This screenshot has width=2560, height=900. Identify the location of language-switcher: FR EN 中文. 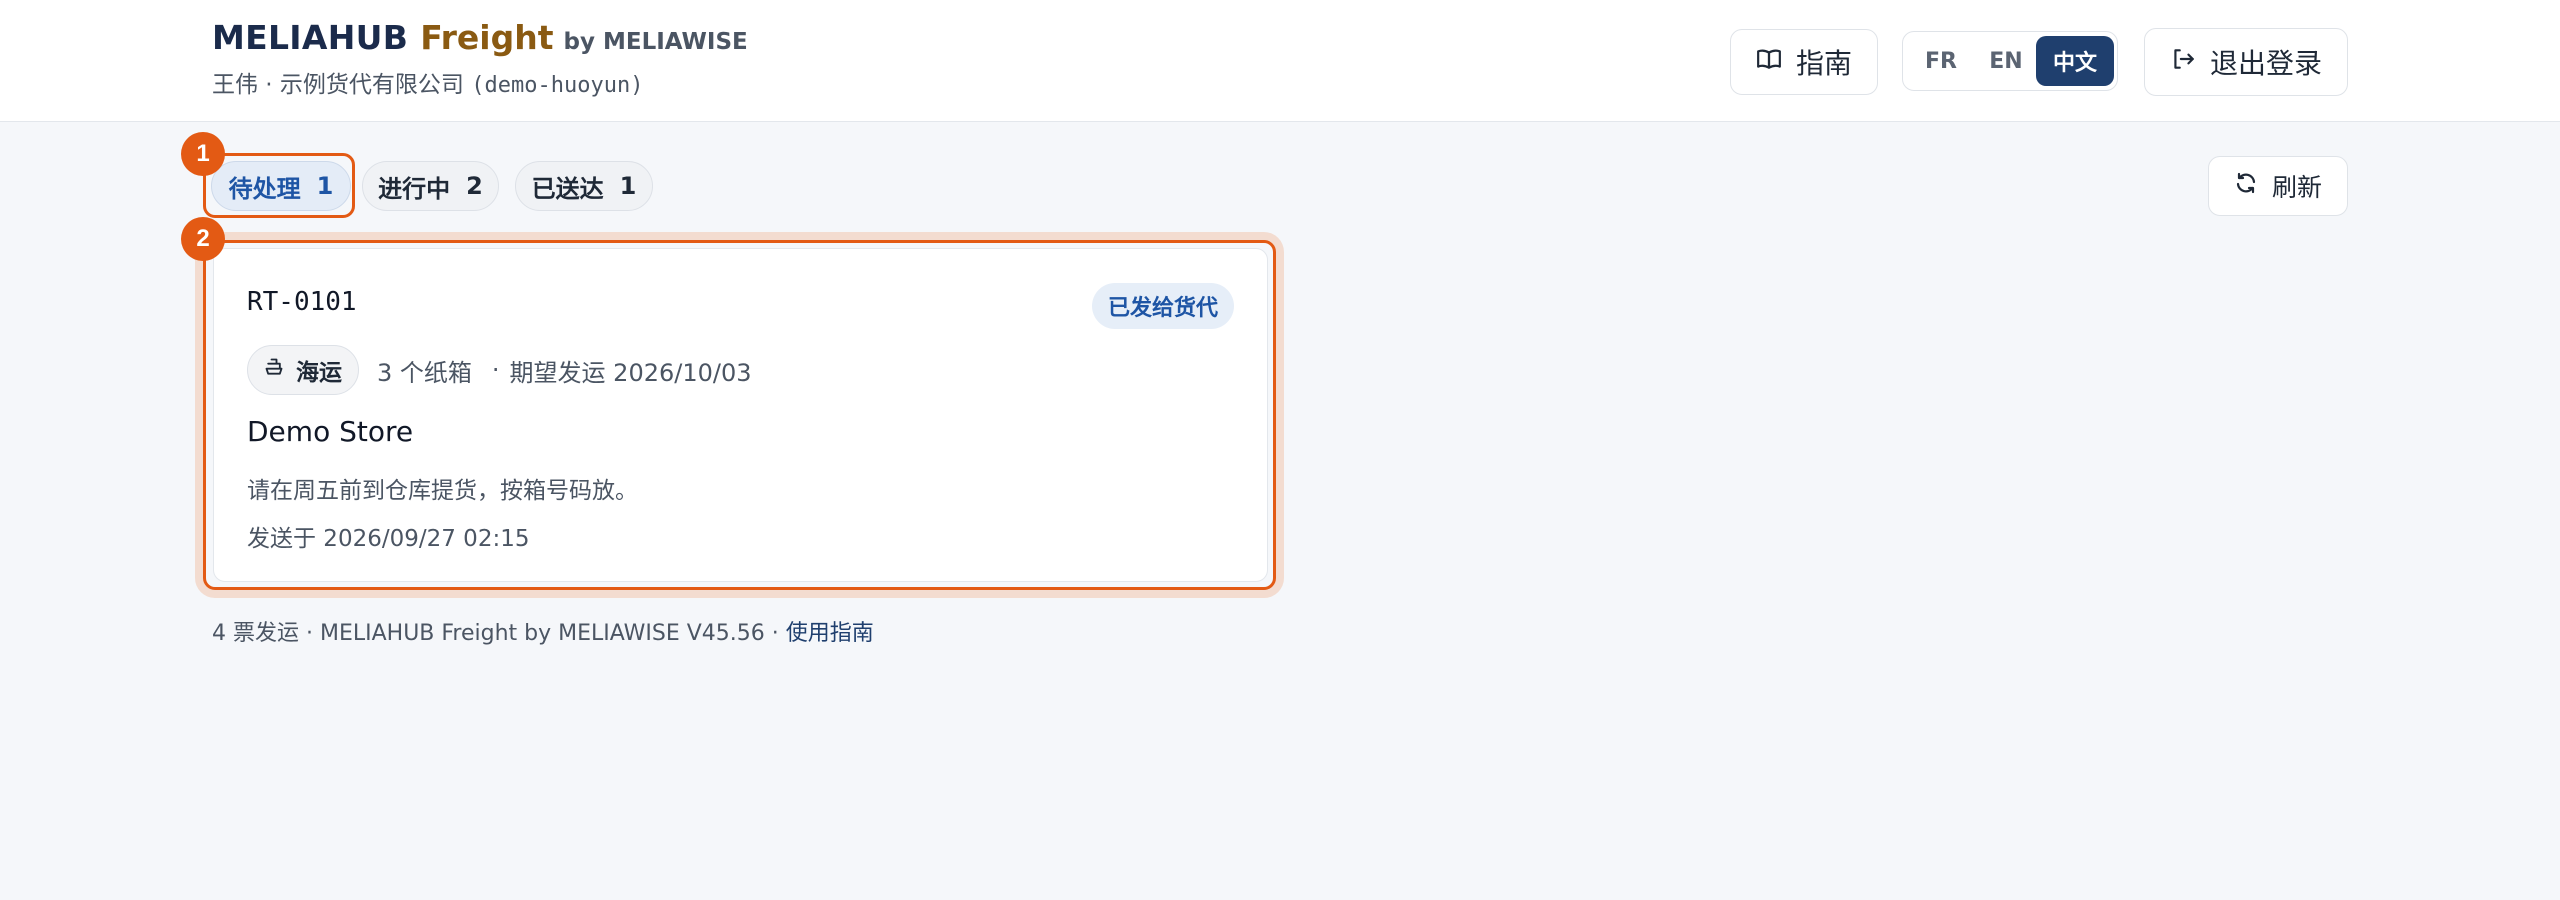
(2010, 61).